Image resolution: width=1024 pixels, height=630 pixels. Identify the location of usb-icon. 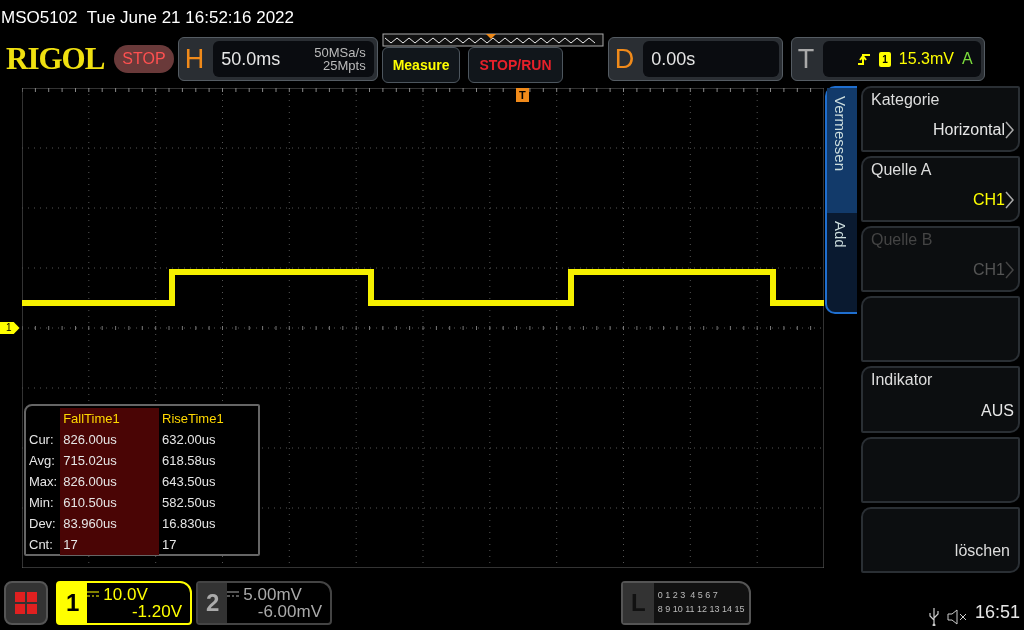
(933, 617).